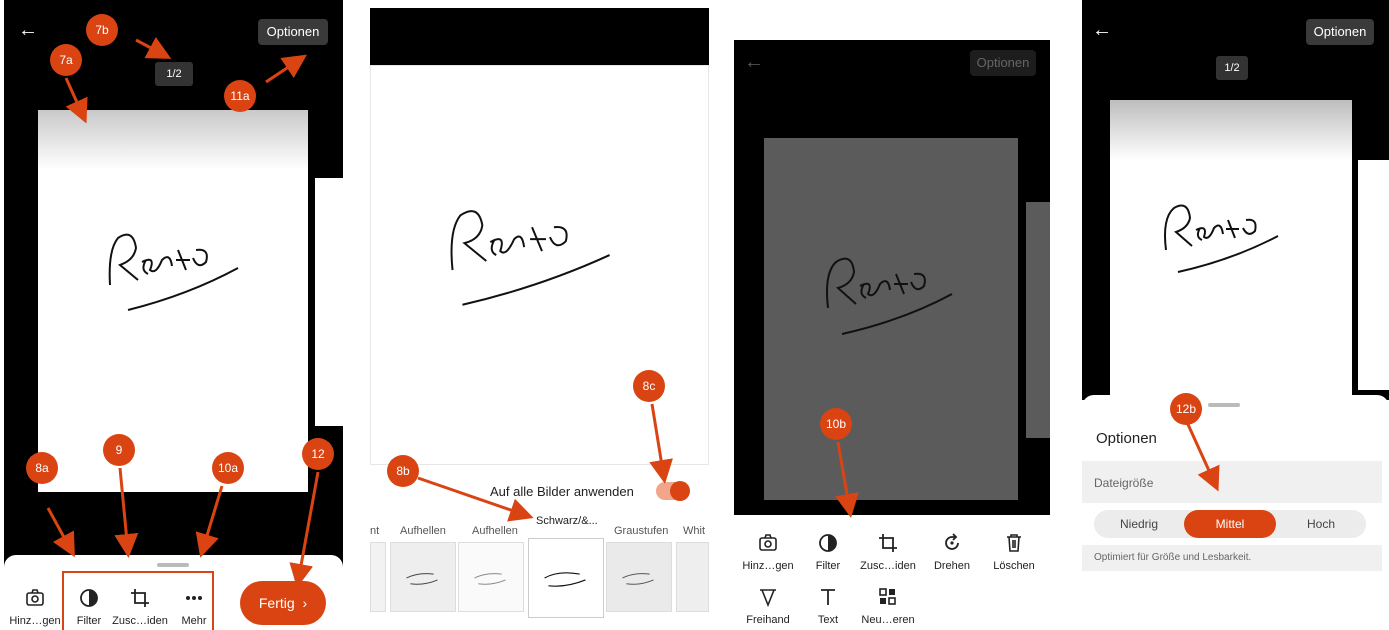 This screenshot has width=1389, height=630. What do you see at coordinates (888, 620) in the screenshot?
I see `tool-label: Neu…eren` at bounding box center [888, 620].